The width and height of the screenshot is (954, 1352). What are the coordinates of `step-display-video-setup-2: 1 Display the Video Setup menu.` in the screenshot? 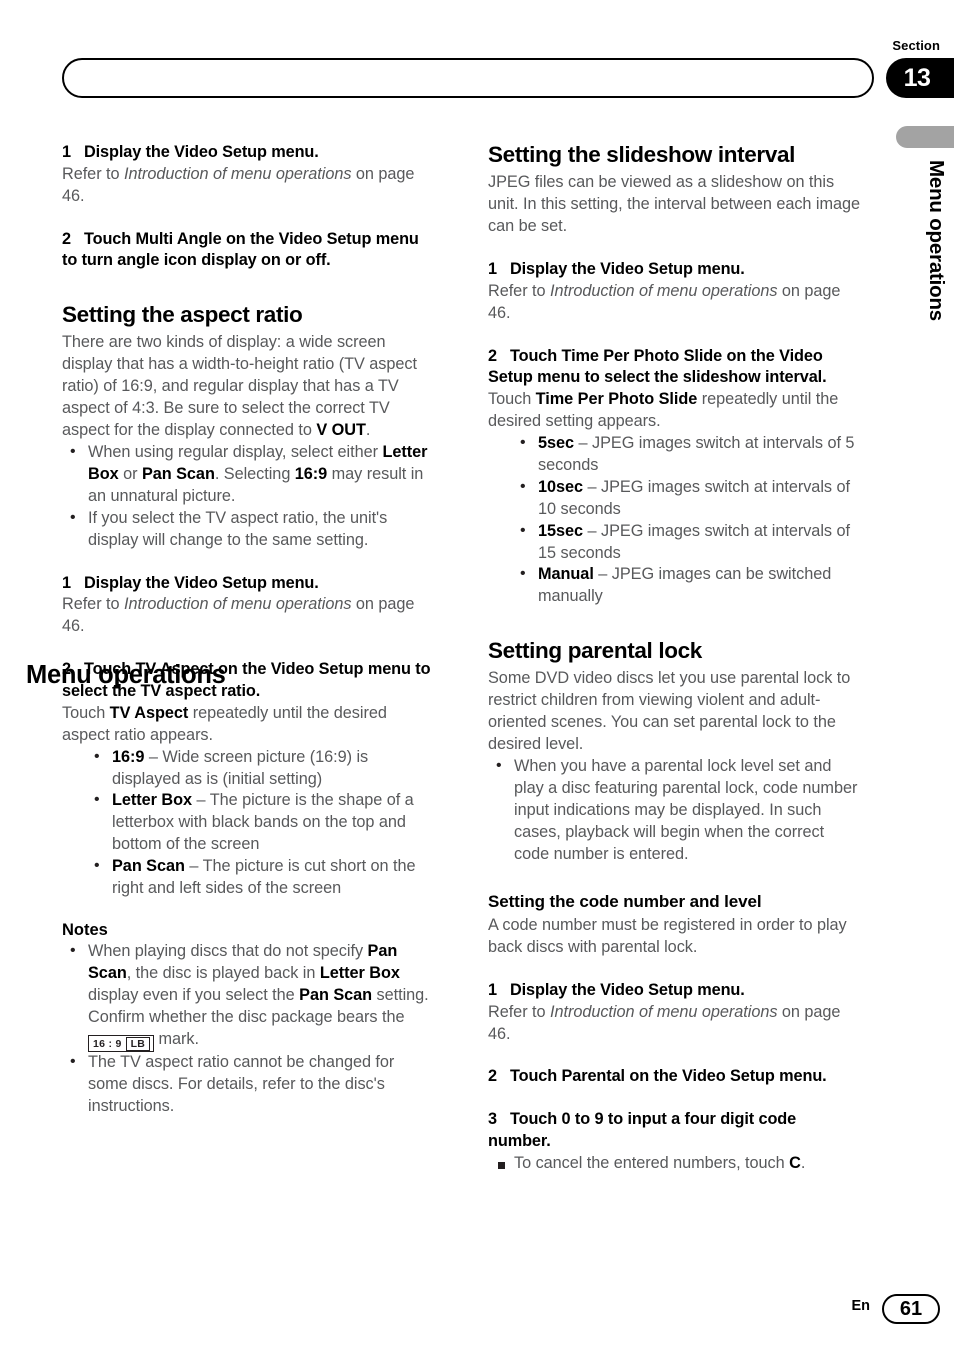 It's located at (248, 584).